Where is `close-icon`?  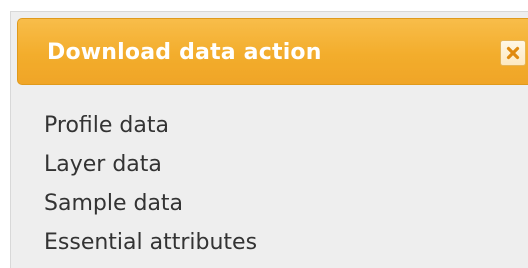 close-icon is located at coordinates (513, 53).